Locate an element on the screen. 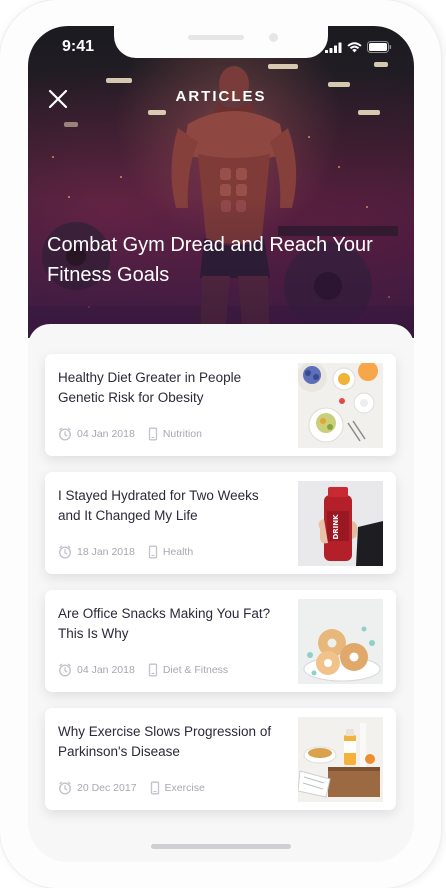 This screenshot has height=888, width=446. home-indicator is located at coordinates (221, 846).